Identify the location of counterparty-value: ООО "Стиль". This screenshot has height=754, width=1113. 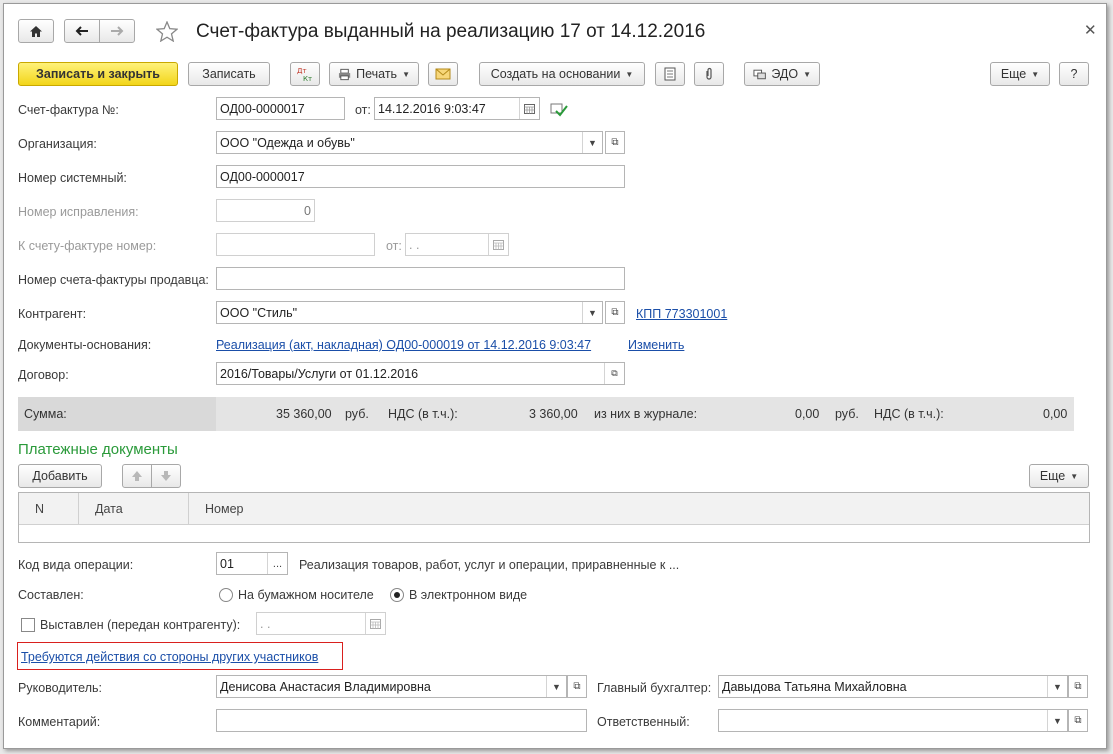
(259, 312).